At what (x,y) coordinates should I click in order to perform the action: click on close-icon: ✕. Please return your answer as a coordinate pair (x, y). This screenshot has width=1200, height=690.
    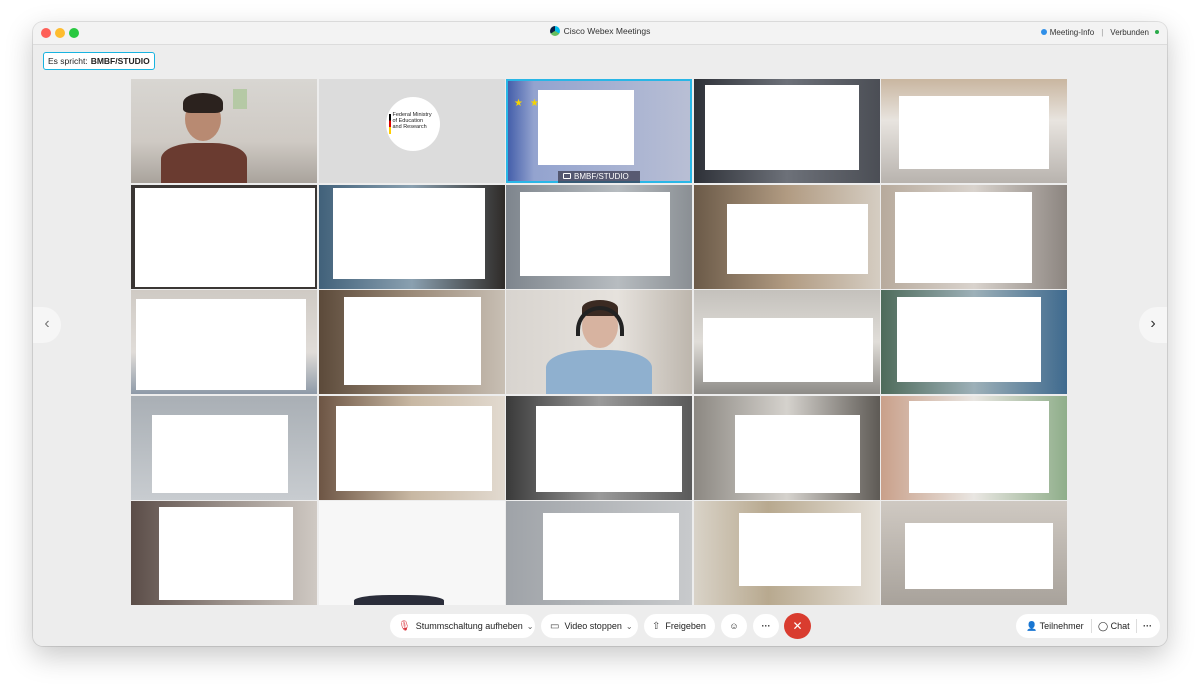
    Looking at the image, I should click on (797, 626).